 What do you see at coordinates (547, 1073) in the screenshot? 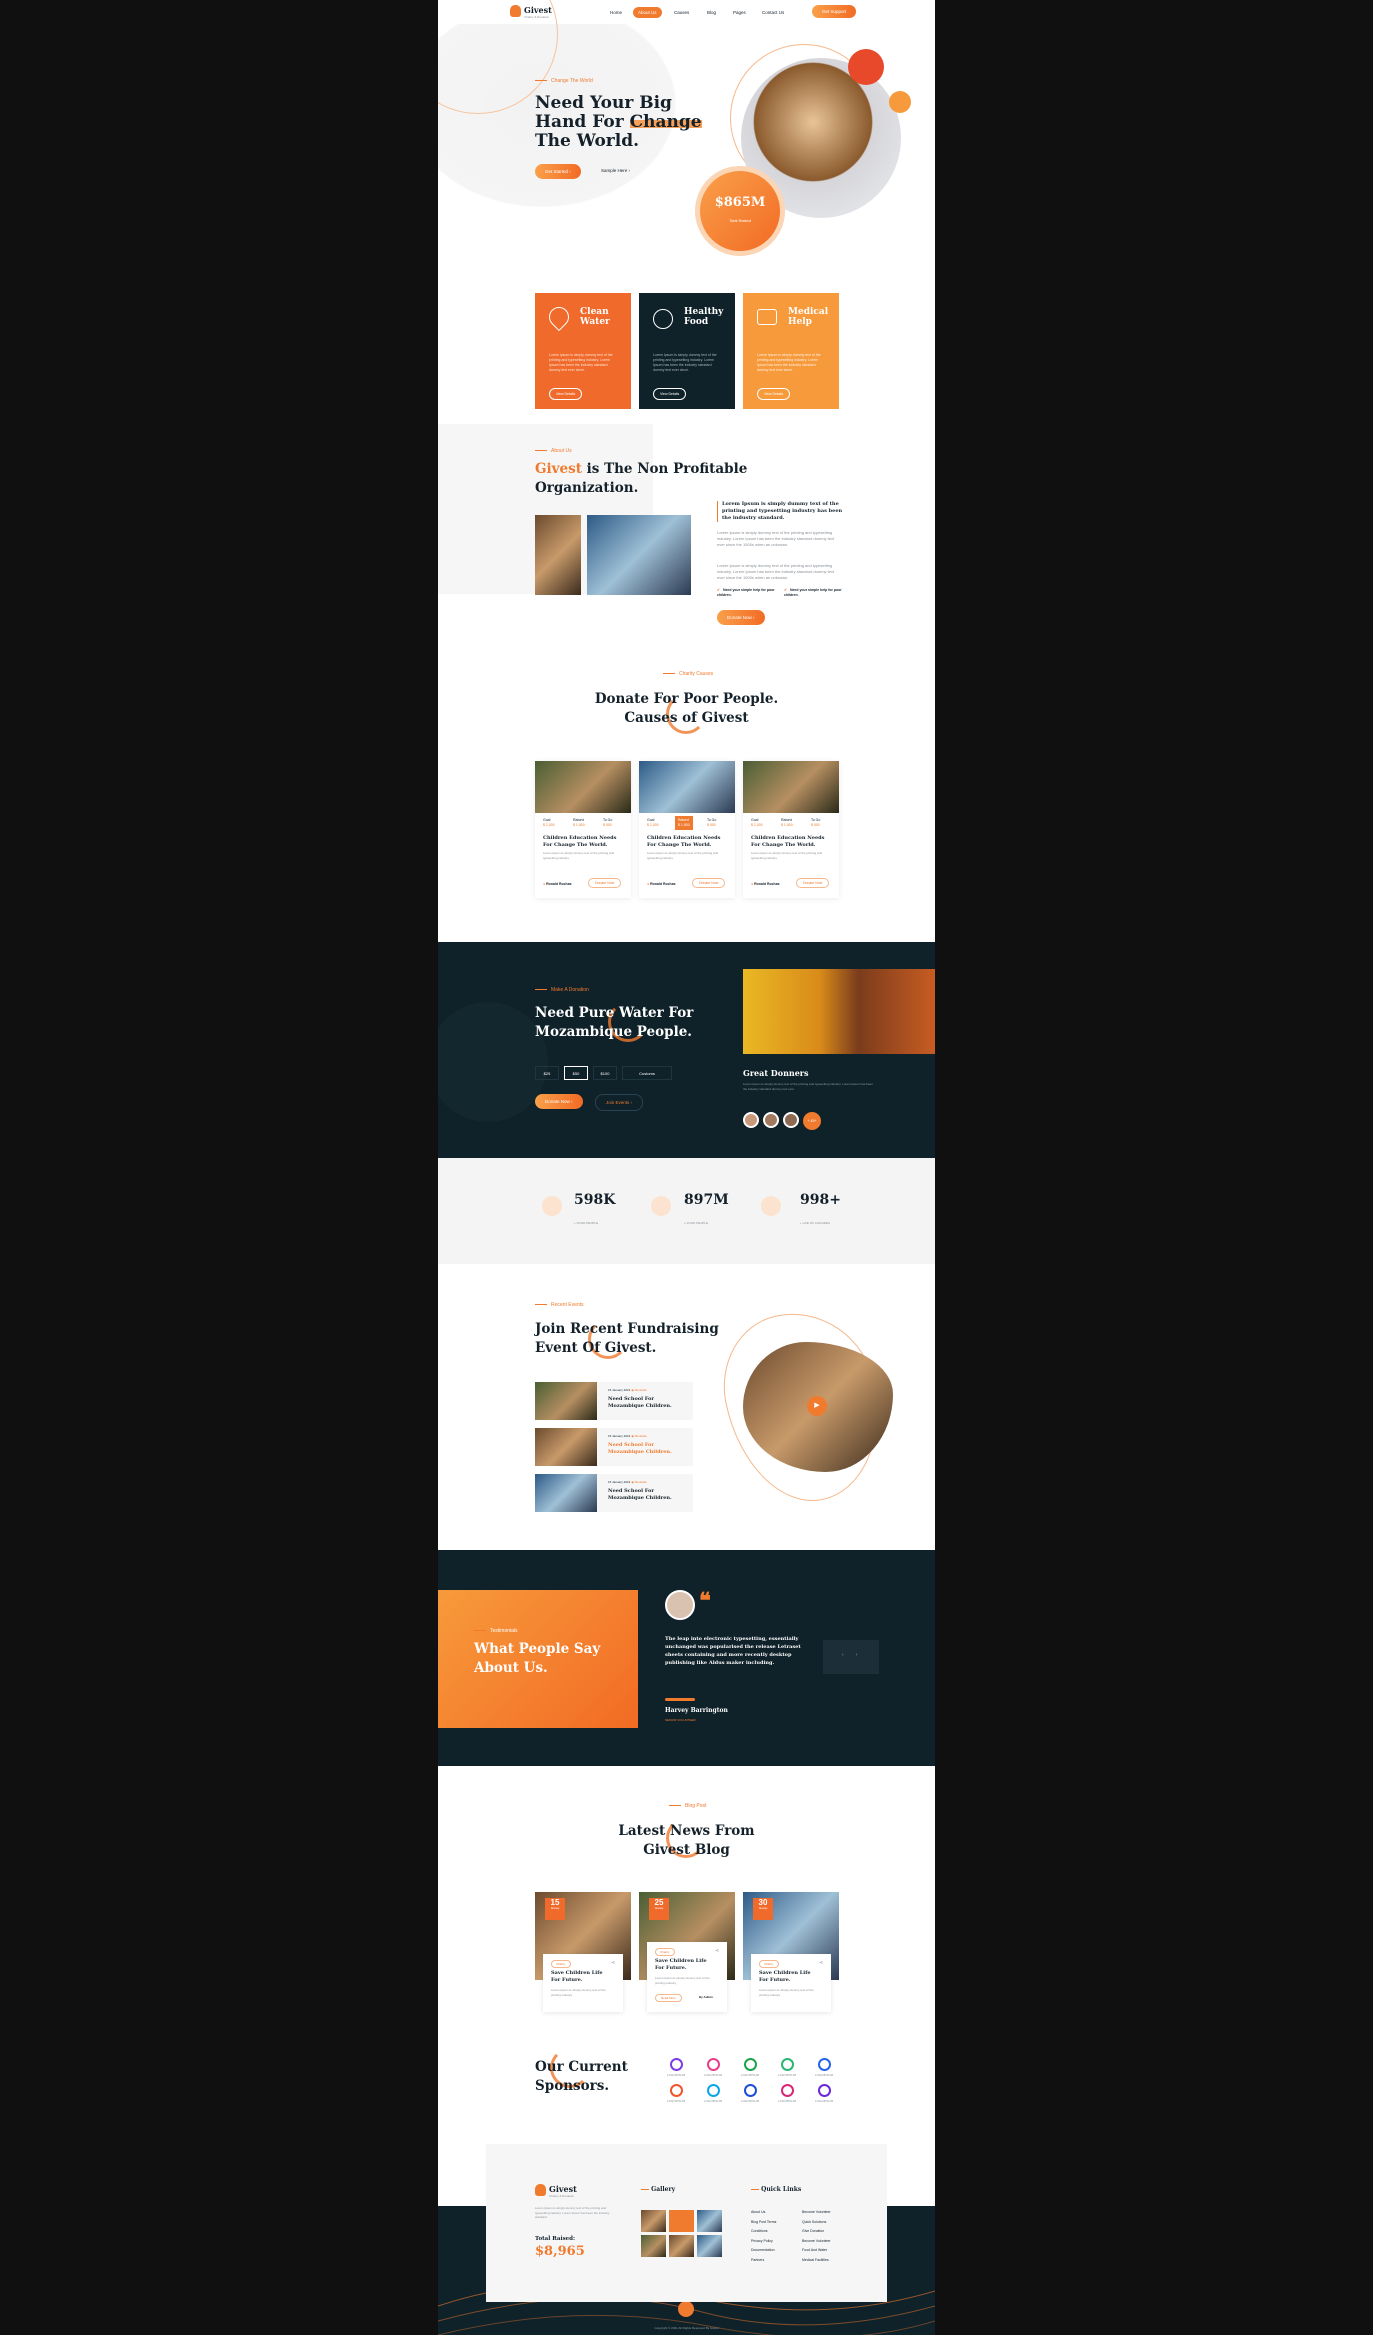
I see `amount-option: $25` at bounding box center [547, 1073].